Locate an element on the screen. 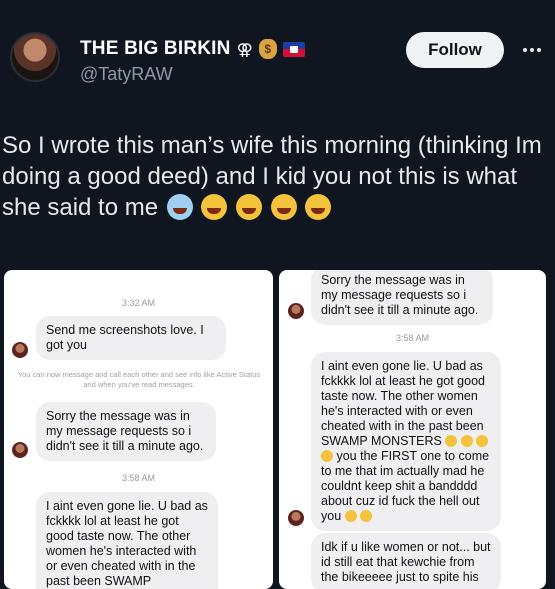 This screenshot has width=555, height=589. author-name-row: THE BIG BIRKIN ⚢ $ is located at coordinates (192, 49).